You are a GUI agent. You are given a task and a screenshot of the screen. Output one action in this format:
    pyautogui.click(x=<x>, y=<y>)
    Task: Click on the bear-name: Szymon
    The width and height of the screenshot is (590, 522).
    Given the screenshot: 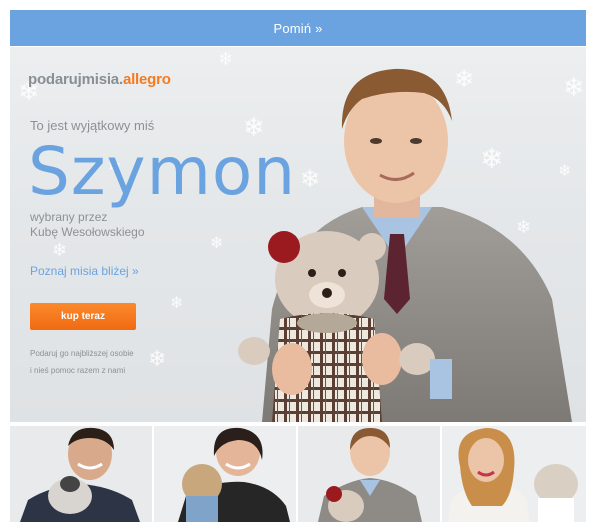 What is the action you would take?
    pyautogui.click(x=162, y=171)
    